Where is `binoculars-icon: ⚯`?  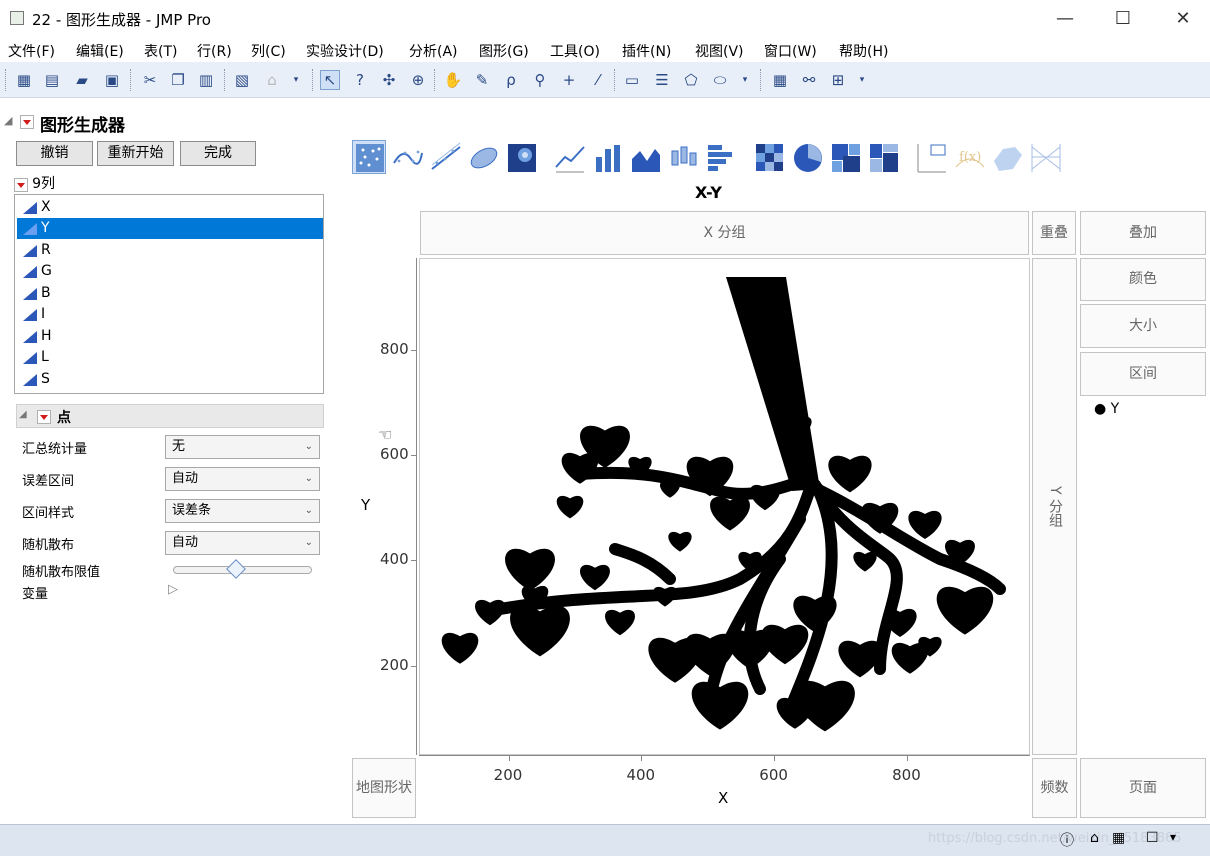 binoculars-icon: ⚯ is located at coordinates (809, 80).